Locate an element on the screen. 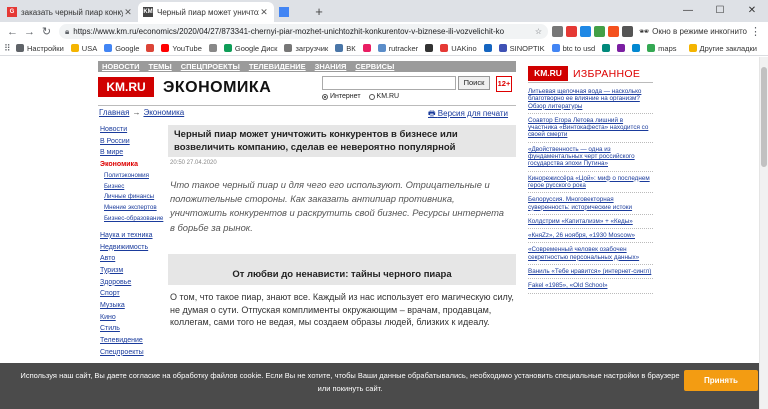  left-nav-item: Экономика is located at coordinates (133, 165).